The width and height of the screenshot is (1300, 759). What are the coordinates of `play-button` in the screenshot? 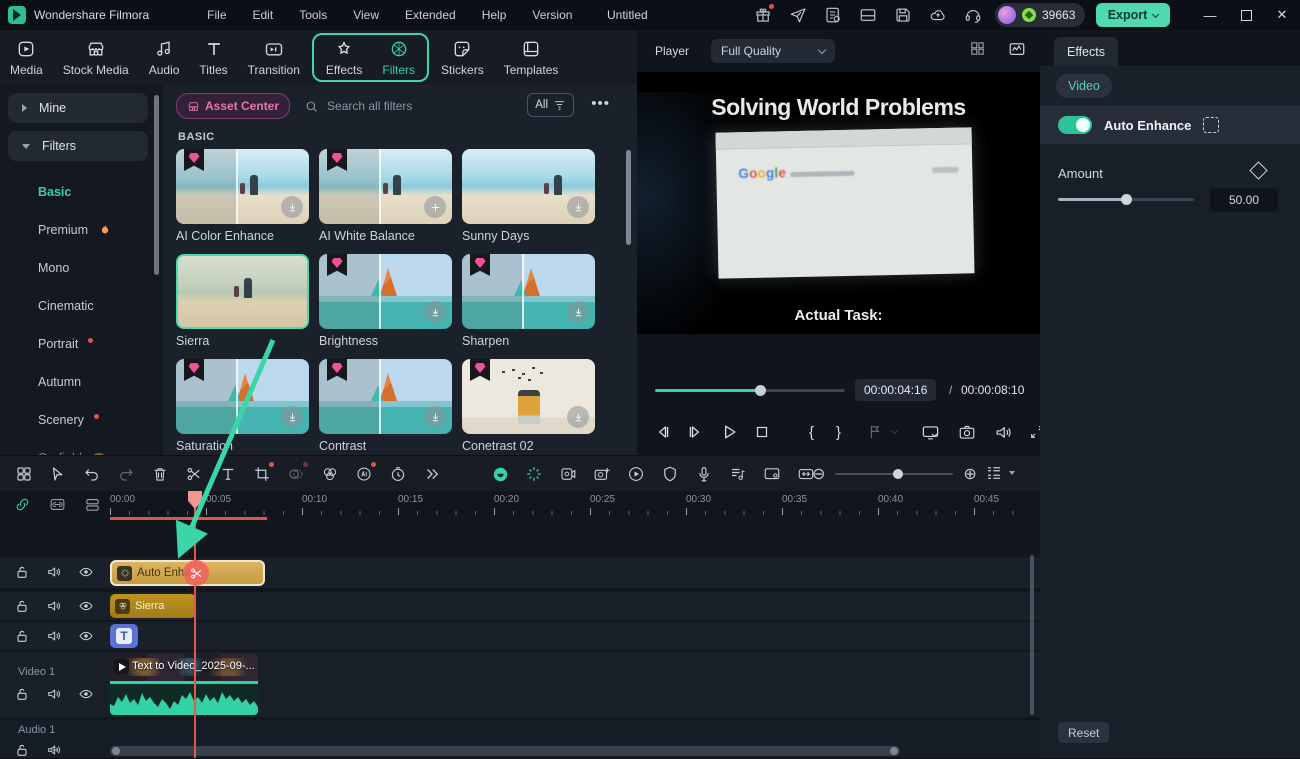 It's located at (729, 432).